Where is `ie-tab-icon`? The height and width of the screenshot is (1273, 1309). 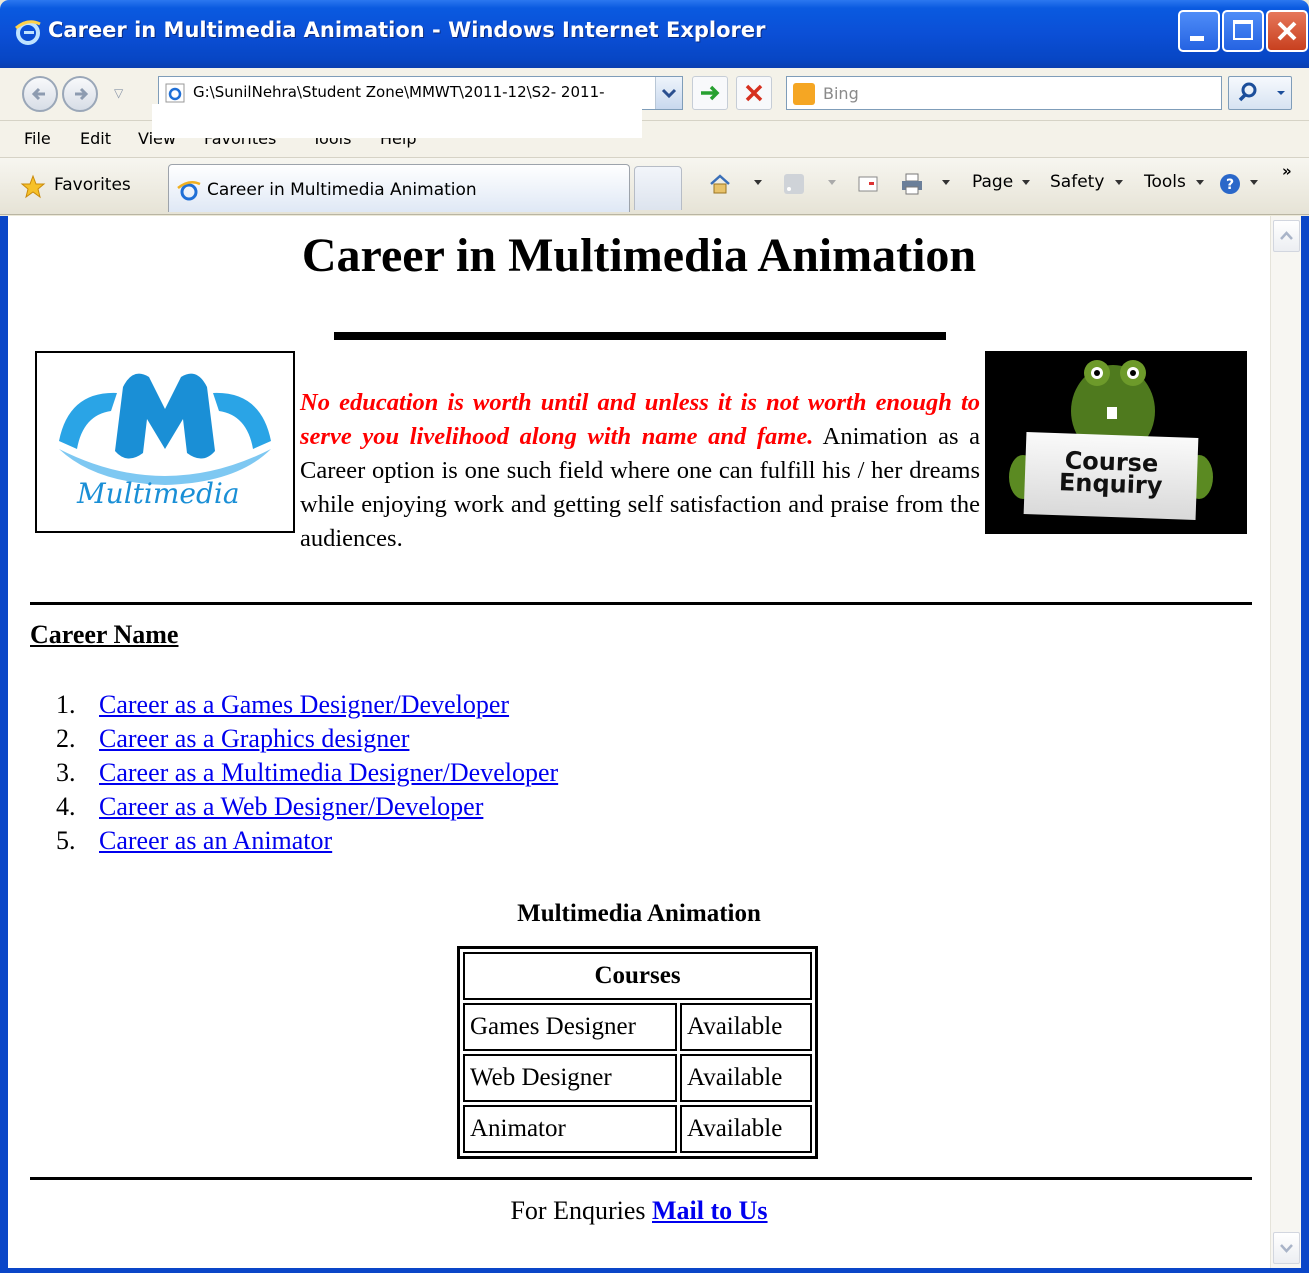
ie-tab-icon is located at coordinates (189, 190).